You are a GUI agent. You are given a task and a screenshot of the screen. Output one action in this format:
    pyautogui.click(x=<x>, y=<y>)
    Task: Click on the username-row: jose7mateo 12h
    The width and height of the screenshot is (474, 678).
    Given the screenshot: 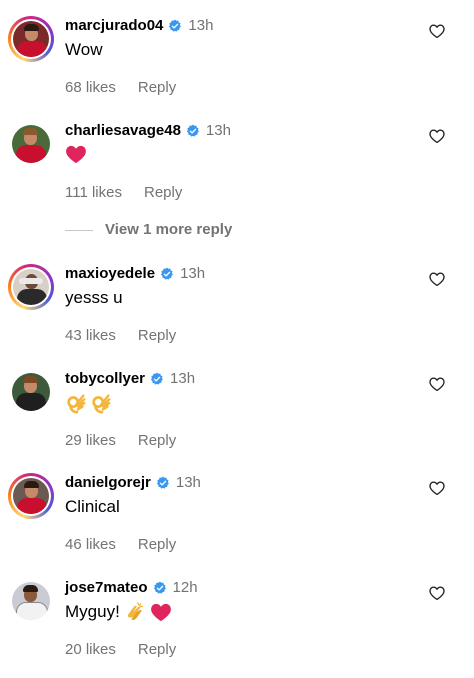 What is the action you would take?
    pyautogui.click(x=131, y=588)
    